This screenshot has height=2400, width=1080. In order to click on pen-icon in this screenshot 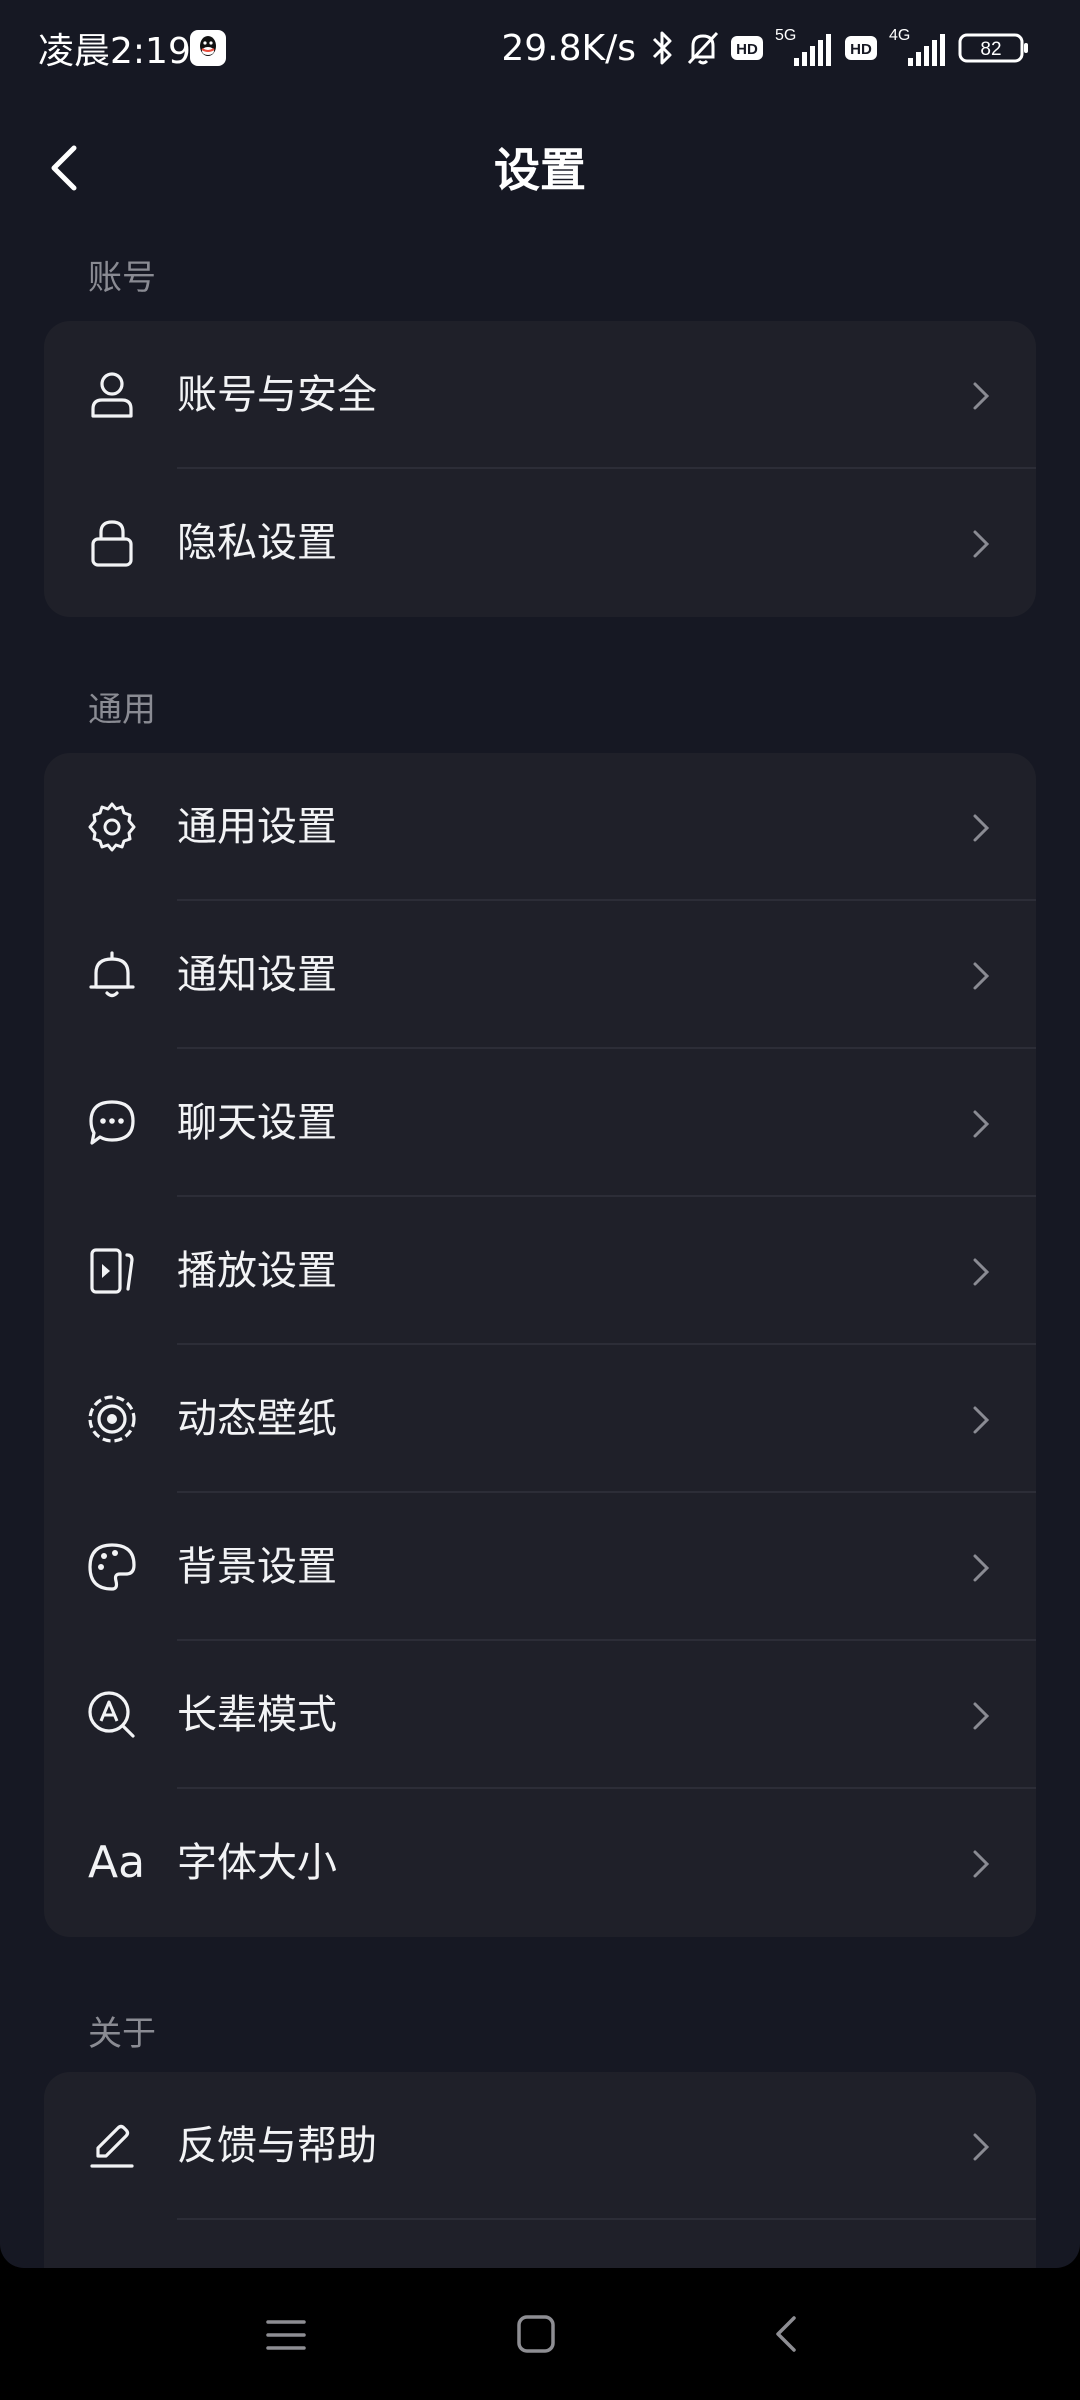, I will do `click(112, 2146)`.